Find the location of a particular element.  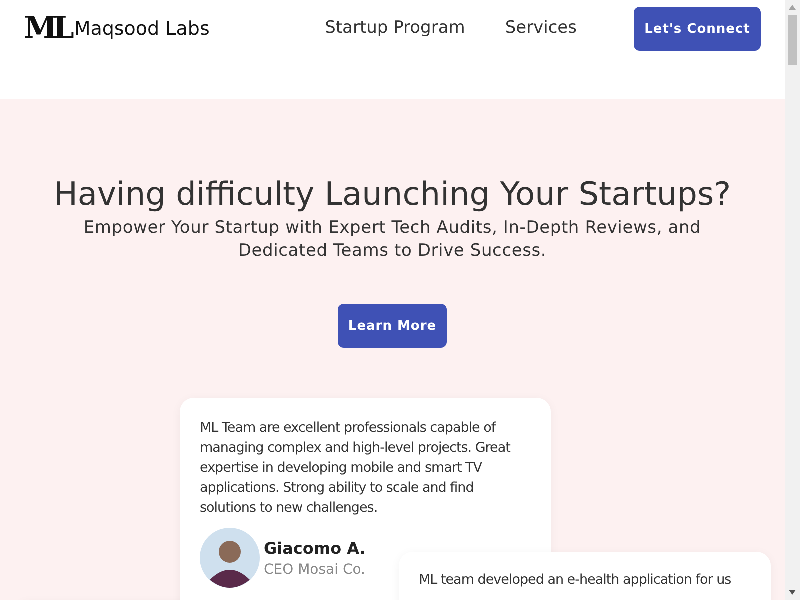

learn-more-button: Learn More is located at coordinates (392, 326).